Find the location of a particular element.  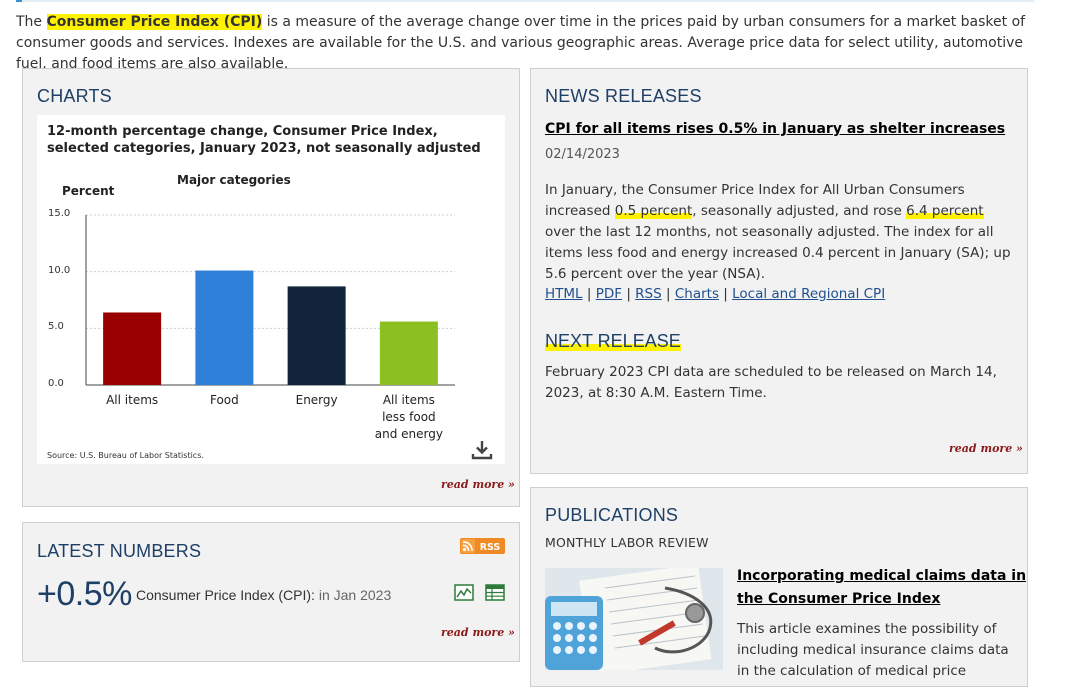

latest-value: +0.5% is located at coordinates (84, 594).